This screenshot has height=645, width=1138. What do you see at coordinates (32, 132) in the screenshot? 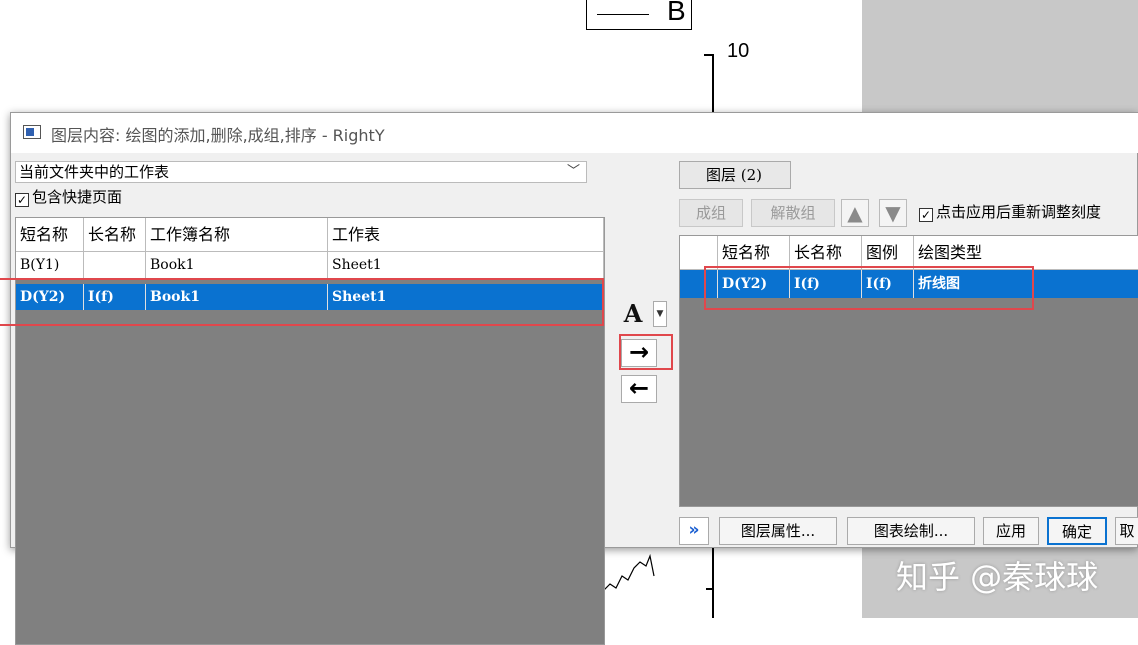
I see `window-icon` at bounding box center [32, 132].